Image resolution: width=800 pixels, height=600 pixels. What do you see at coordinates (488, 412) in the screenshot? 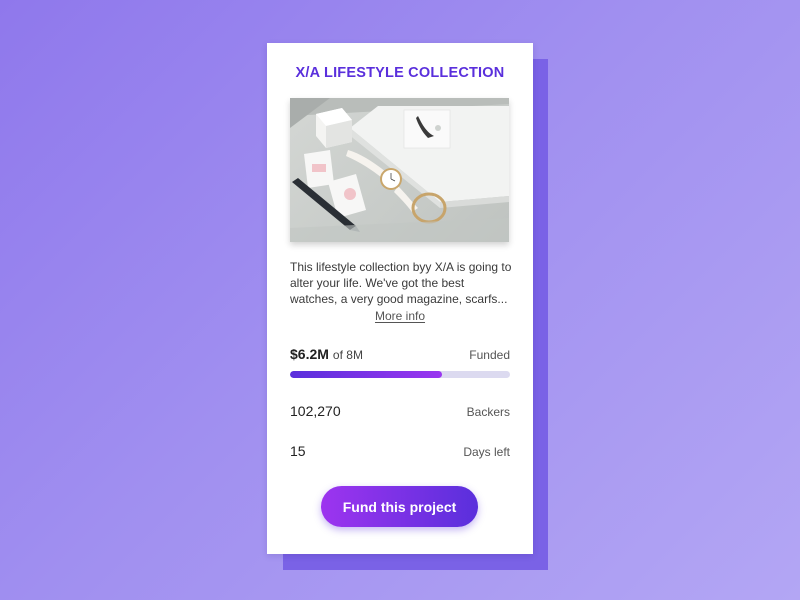
I see `backers-label: Backers` at bounding box center [488, 412].